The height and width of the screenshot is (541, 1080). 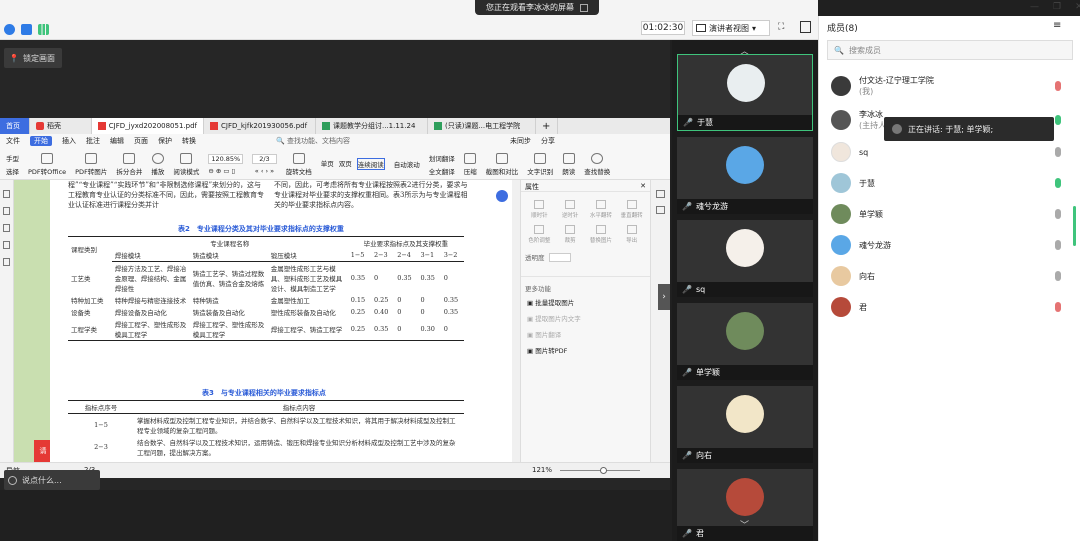 I want to click on full-translate-button: 全文翻译, so click(x=442, y=171).